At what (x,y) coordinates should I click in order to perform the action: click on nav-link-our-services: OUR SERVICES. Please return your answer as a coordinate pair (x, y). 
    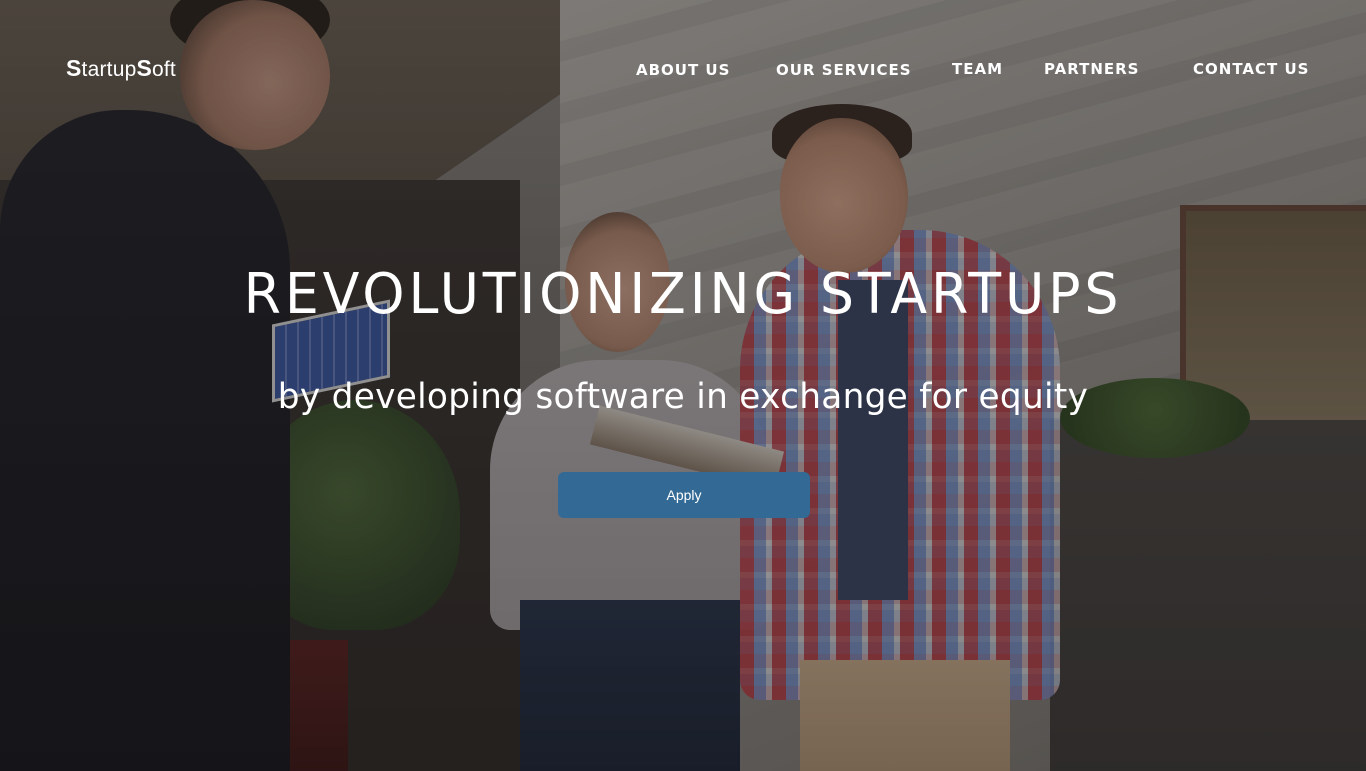
    Looking at the image, I should click on (844, 70).